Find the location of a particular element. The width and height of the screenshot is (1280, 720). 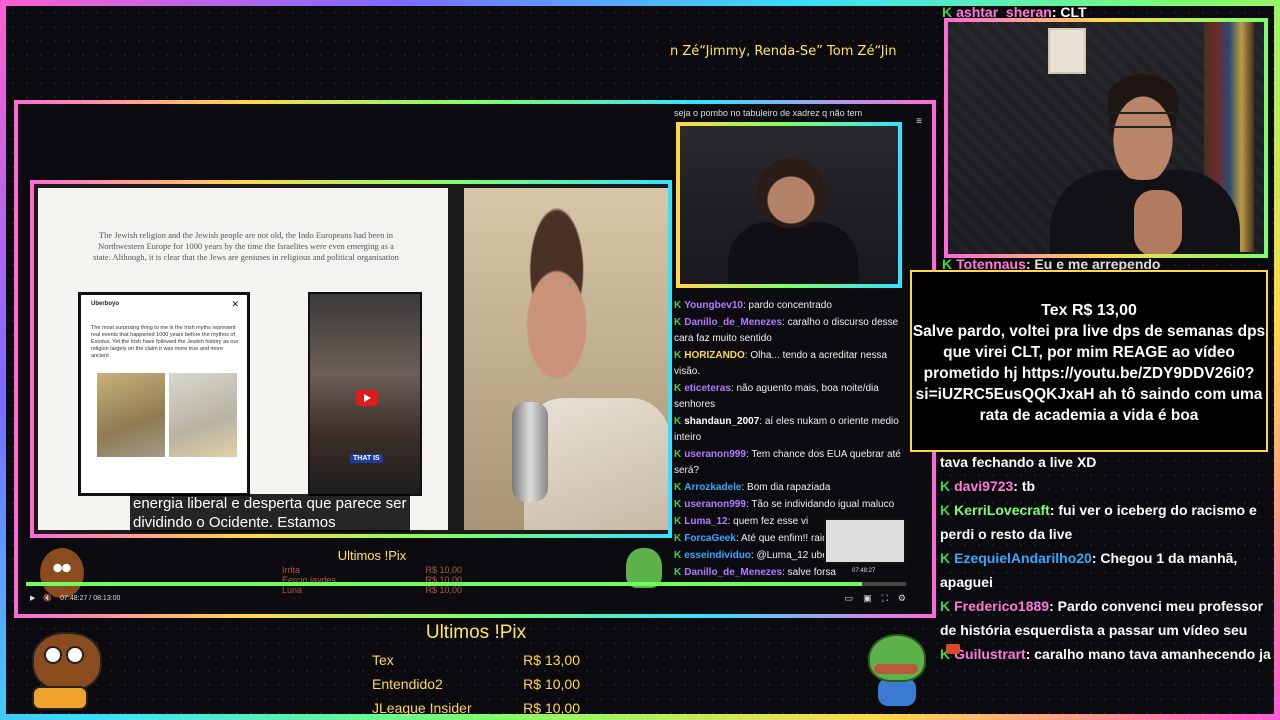

inner-chat-message: K Arrozkadele: Bom dia rapaziada is located at coordinates (791, 488).